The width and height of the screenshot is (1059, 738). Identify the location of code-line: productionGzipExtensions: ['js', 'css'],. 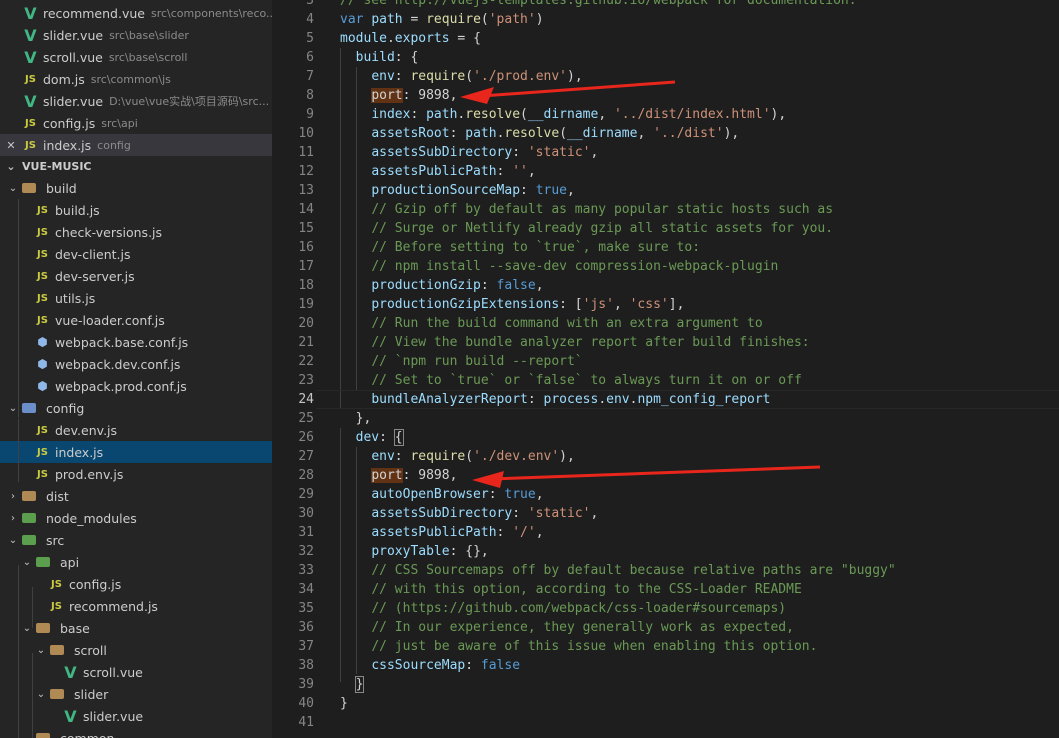
(512, 304).